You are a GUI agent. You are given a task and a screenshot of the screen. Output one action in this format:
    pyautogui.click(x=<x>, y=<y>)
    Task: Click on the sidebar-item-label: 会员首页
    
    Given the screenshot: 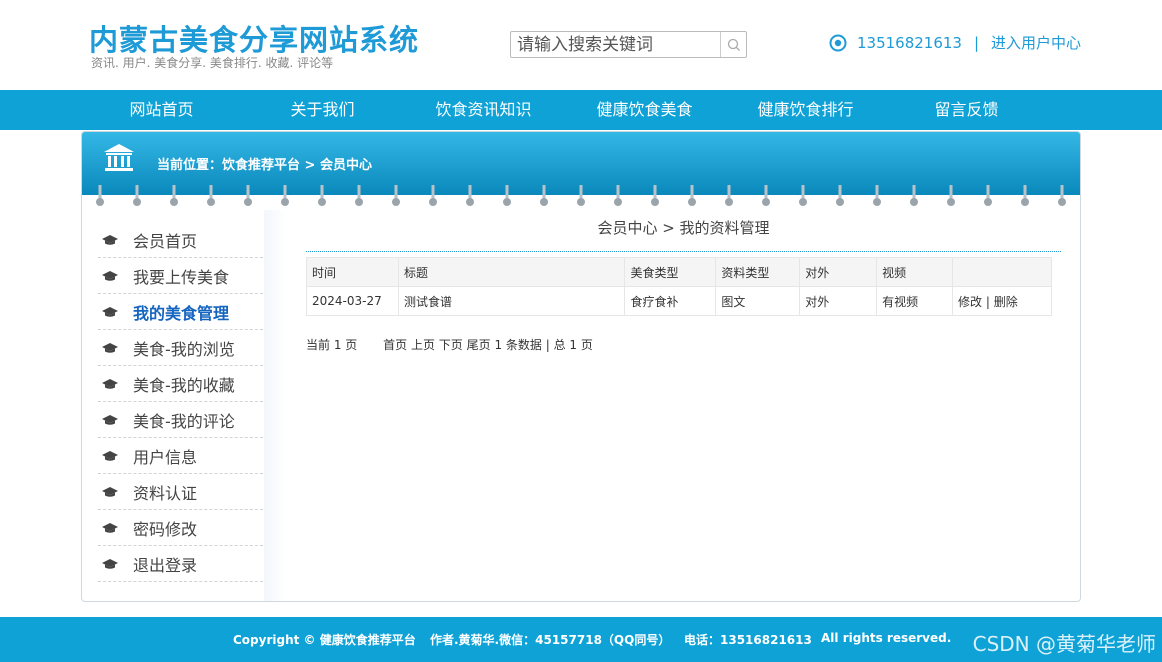 What is the action you would take?
    pyautogui.click(x=165, y=241)
    